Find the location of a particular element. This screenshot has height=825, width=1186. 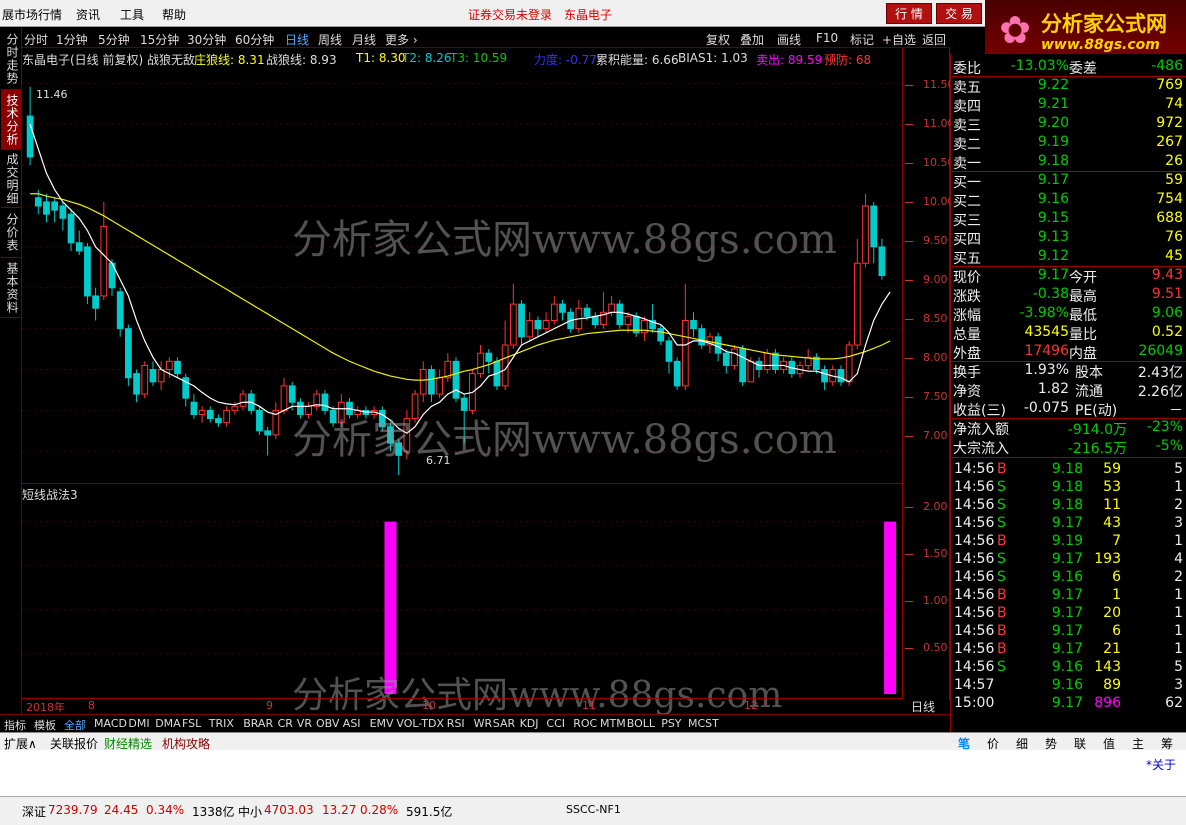

logo-url: www.88gs.com is located at coordinates (1100, 45).